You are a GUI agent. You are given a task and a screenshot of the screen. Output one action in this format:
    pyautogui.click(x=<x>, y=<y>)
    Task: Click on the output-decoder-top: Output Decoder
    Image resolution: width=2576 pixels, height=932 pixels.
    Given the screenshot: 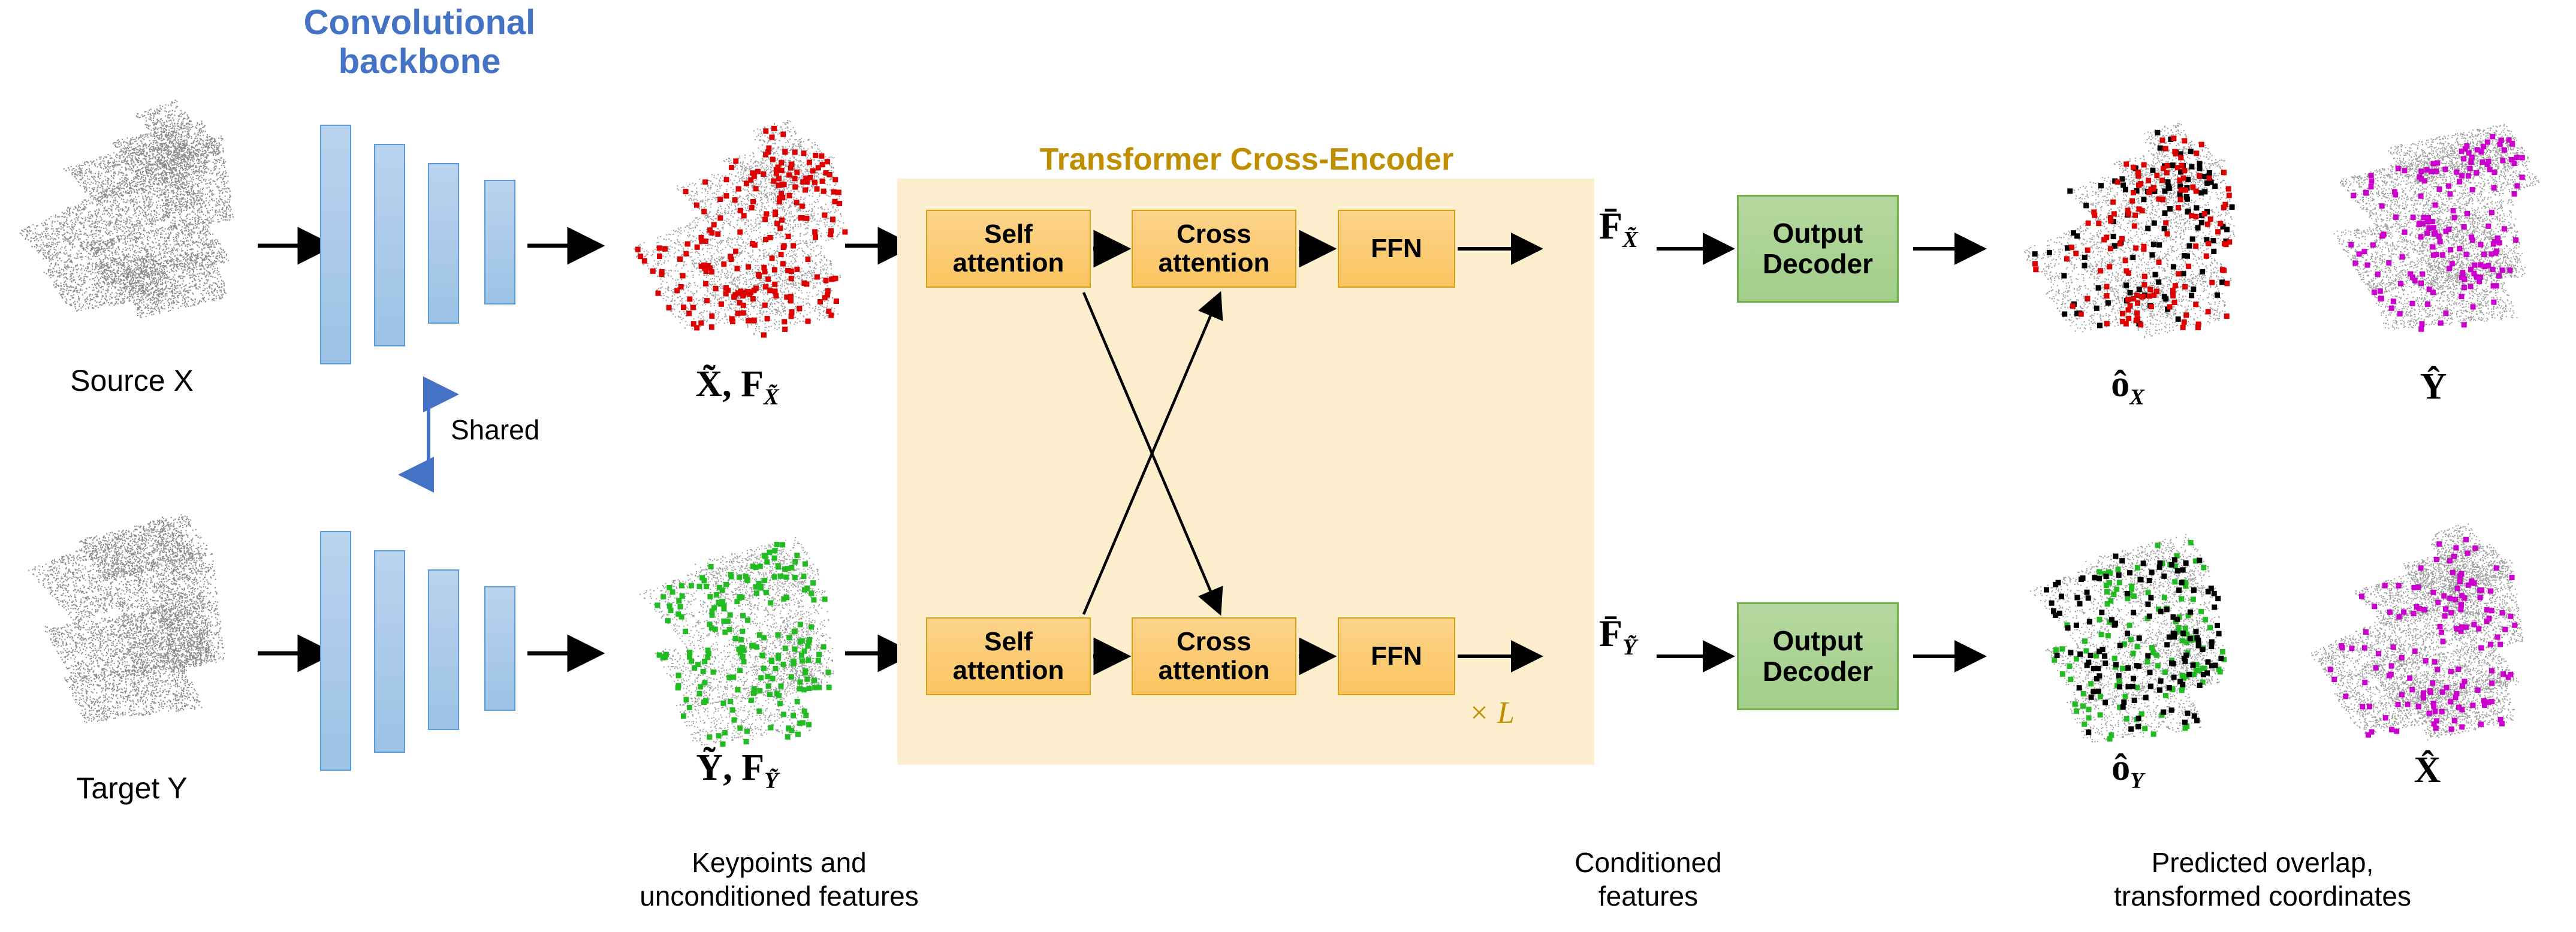 What is the action you would take?
    pyautogui.click(x=1818, y=249)
    